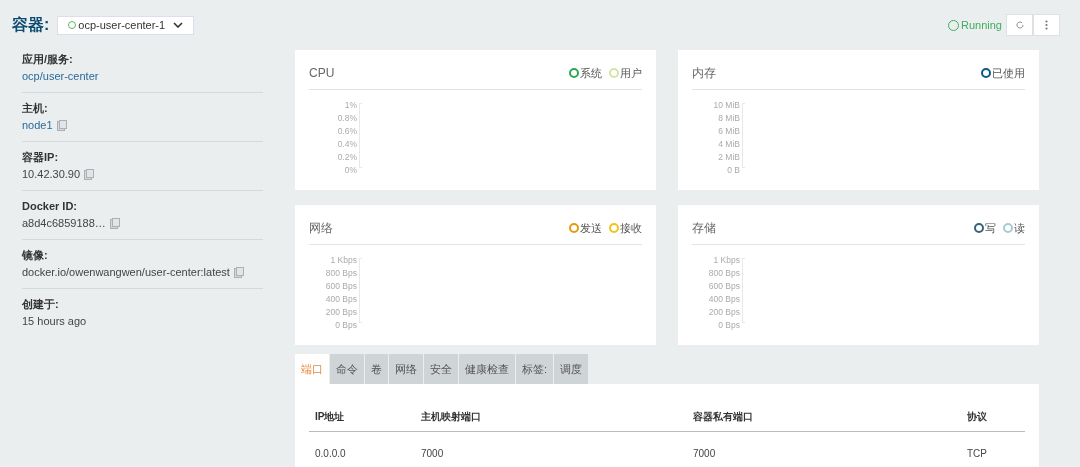  Describe the element at coordinates (322, 73) in the screenshot. I see `chart-title: CPU` at that location.